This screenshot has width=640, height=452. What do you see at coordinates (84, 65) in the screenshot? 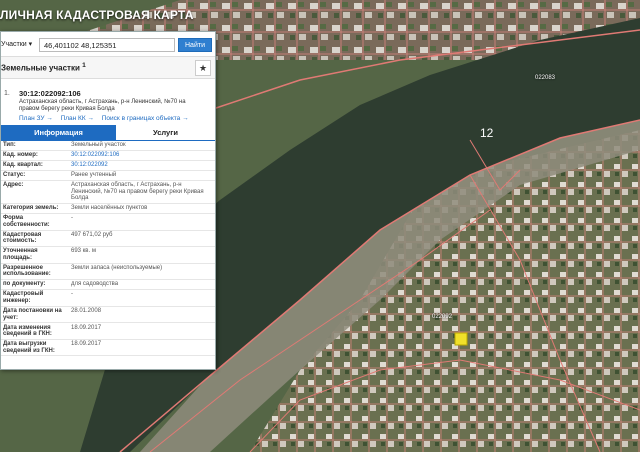
I see `section-count: 1` at bounding box center [84, 65].